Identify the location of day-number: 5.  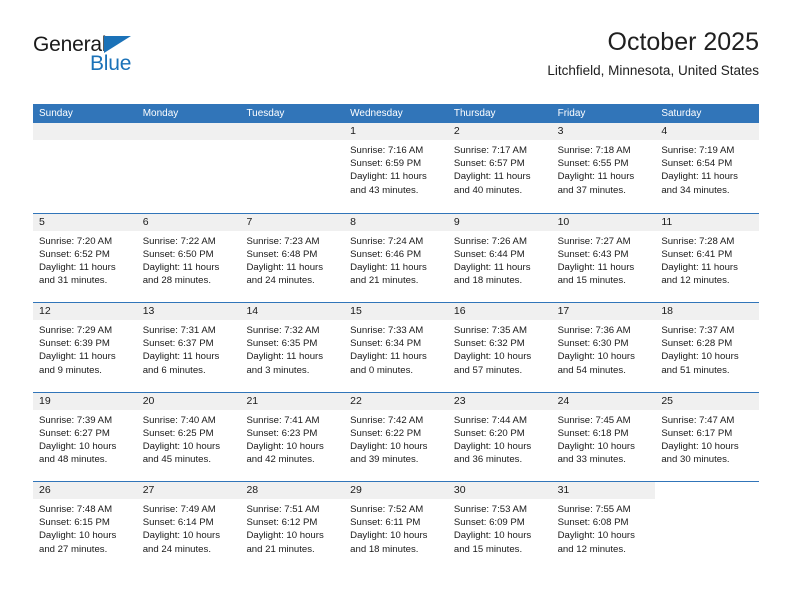
(85, 222).